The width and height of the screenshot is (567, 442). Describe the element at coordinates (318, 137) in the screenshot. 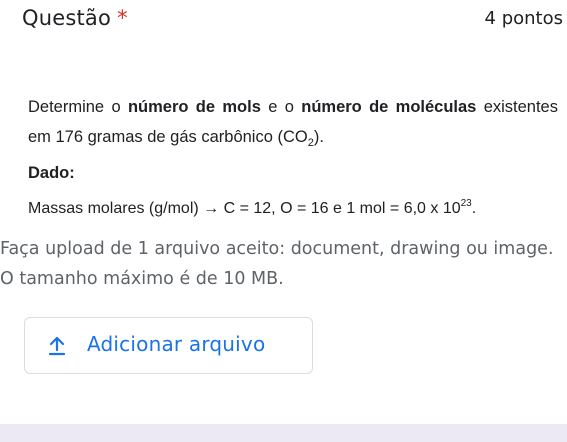

I see `question-text-part-4: ).` at that location.